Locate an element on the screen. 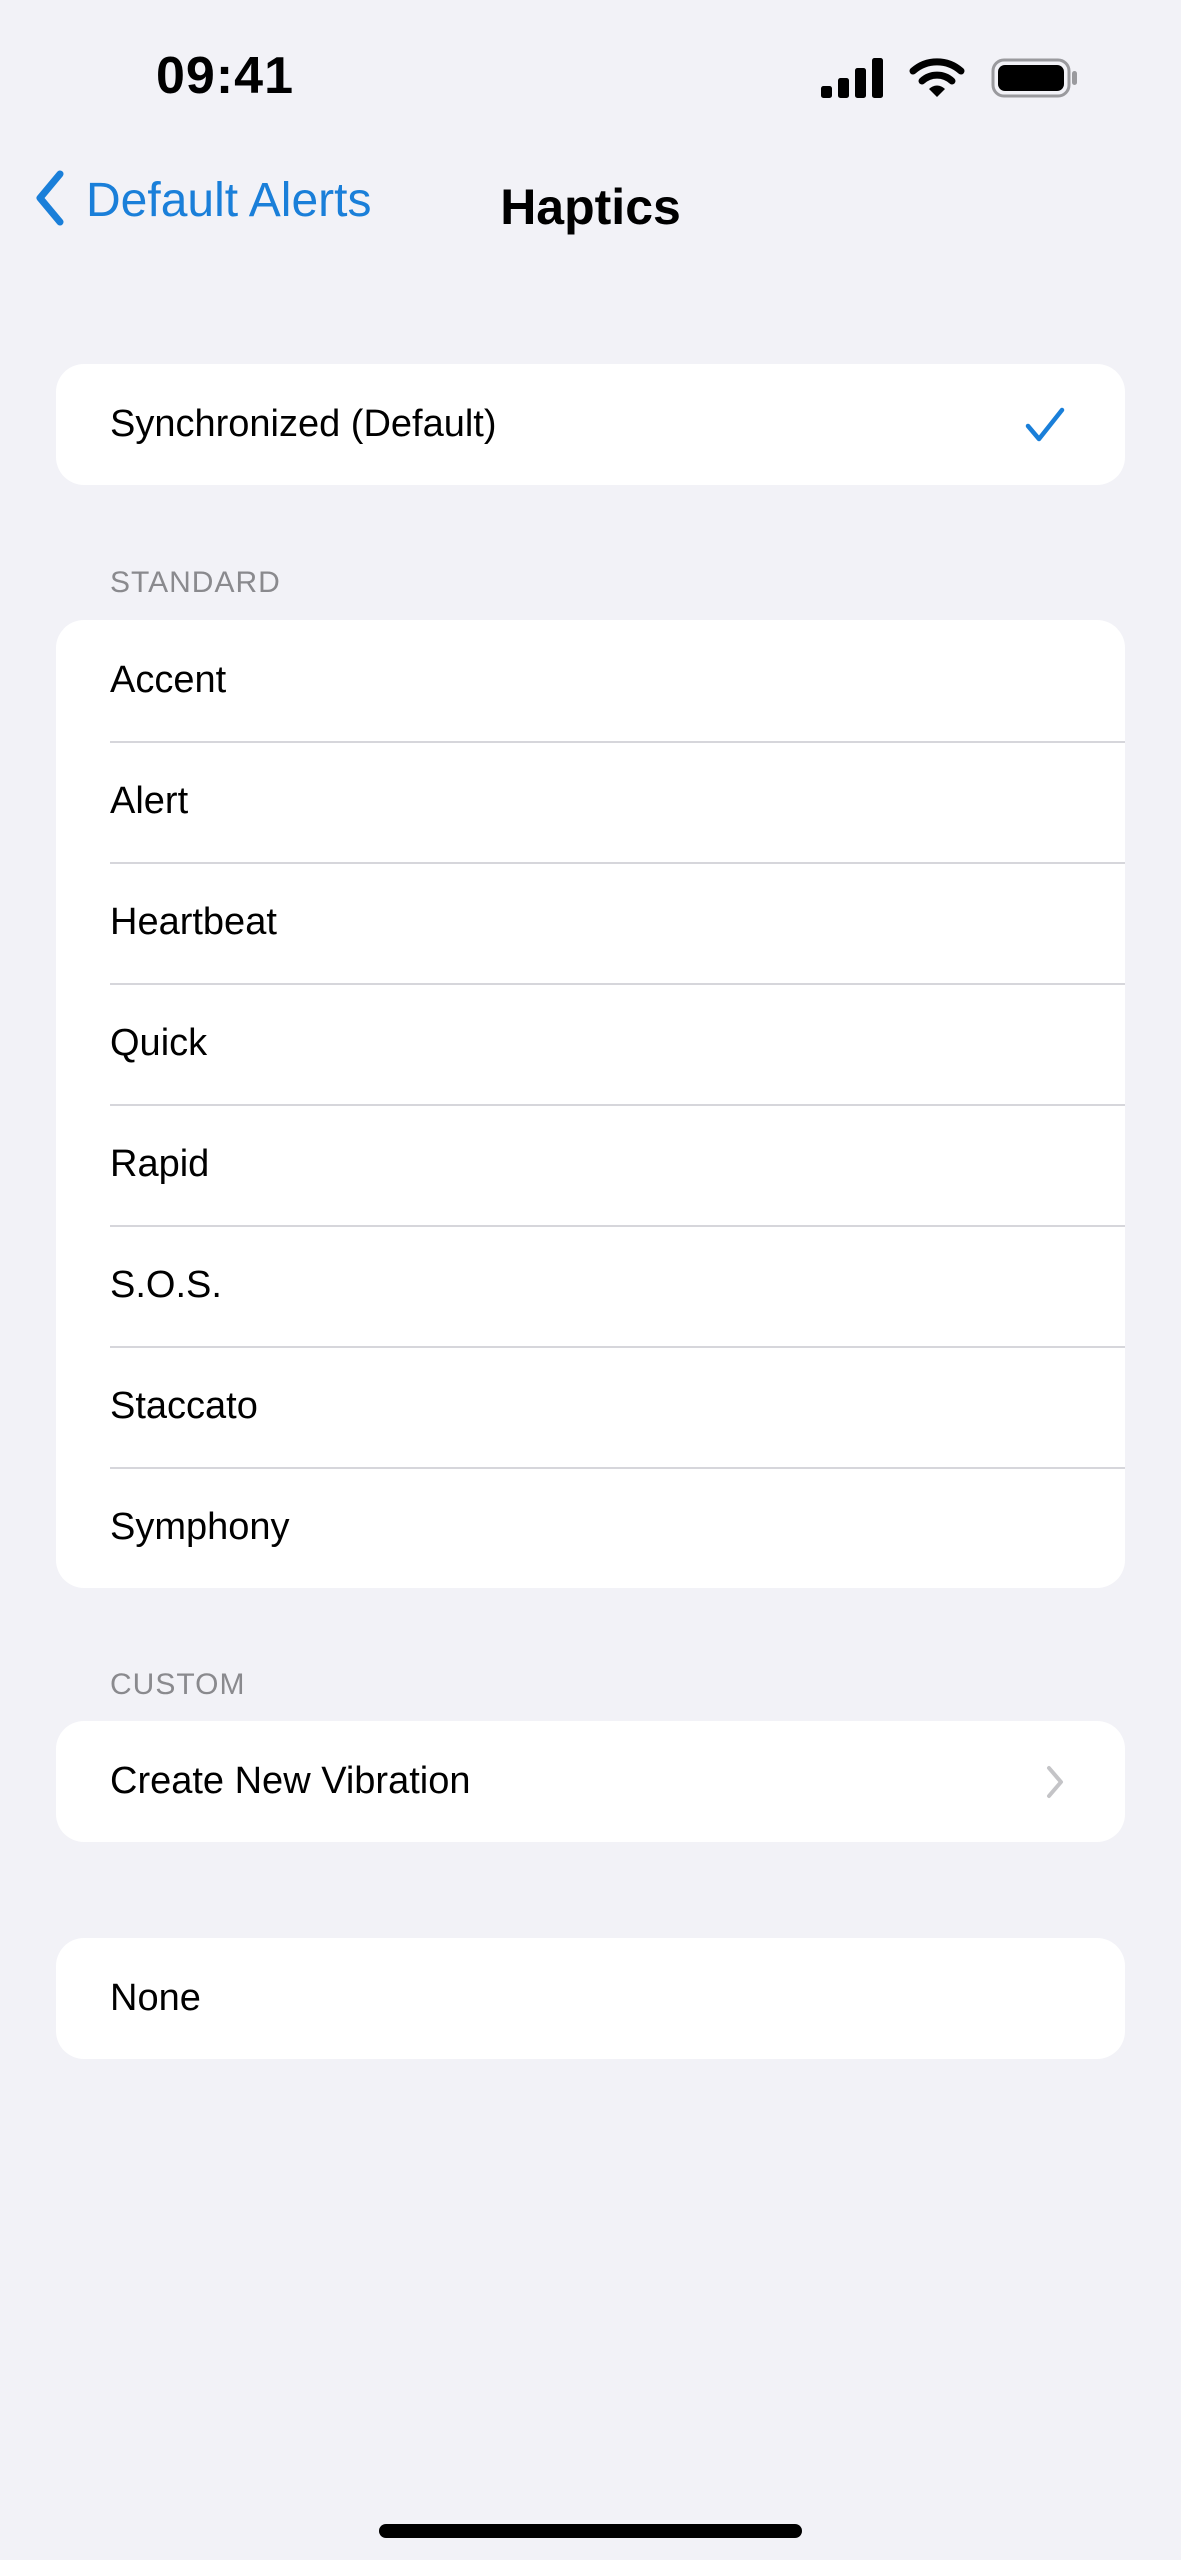  chevron-right-icon is located at coordinates (1055, 1782).